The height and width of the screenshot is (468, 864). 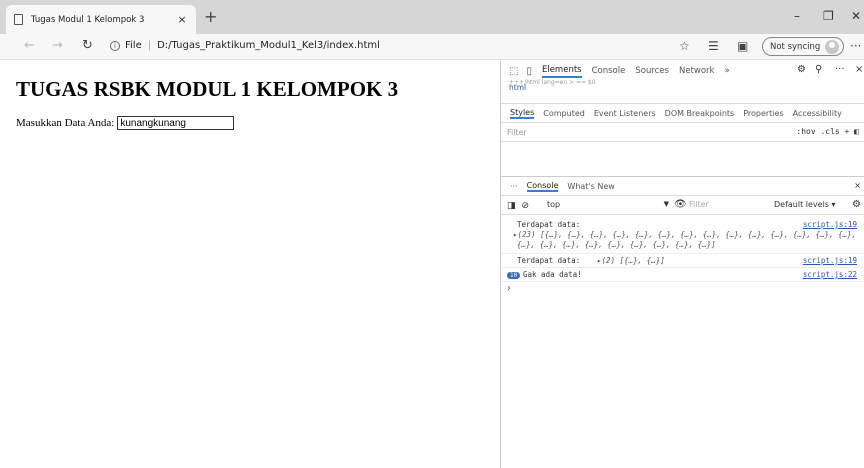 I want to click on dropdown-arrow-icon: ▼, so click(x=666, y=204).